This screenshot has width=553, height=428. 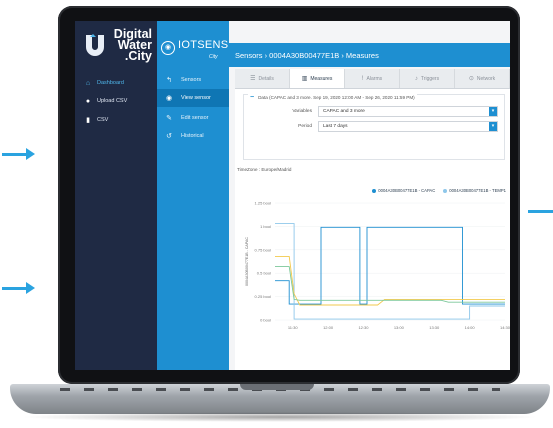 I want to click on y-tick-label: 0.5 bool, so click(x=264, y=273).